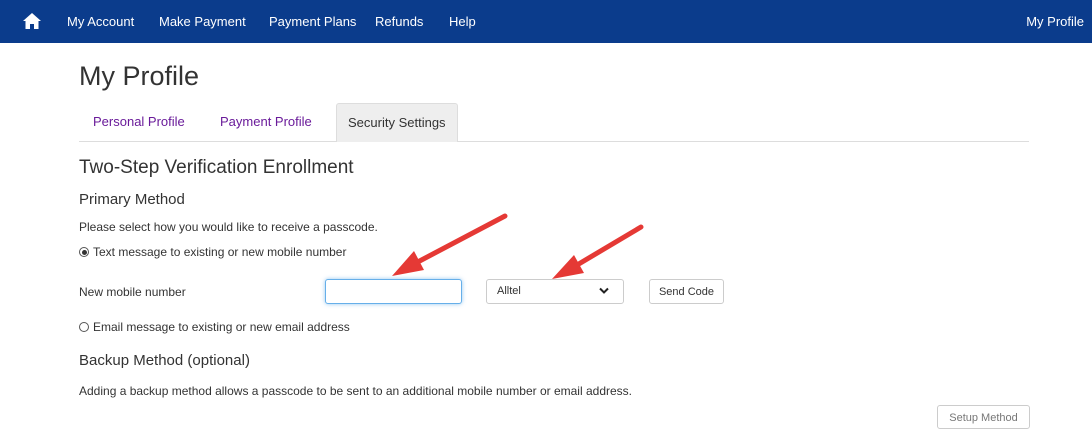 The width and height of the screenshot is (1092, 429). What do you see at coordinates (84, 252) in the screenshot?
I see `radio-button-checked` at bounding box center [84, 252].